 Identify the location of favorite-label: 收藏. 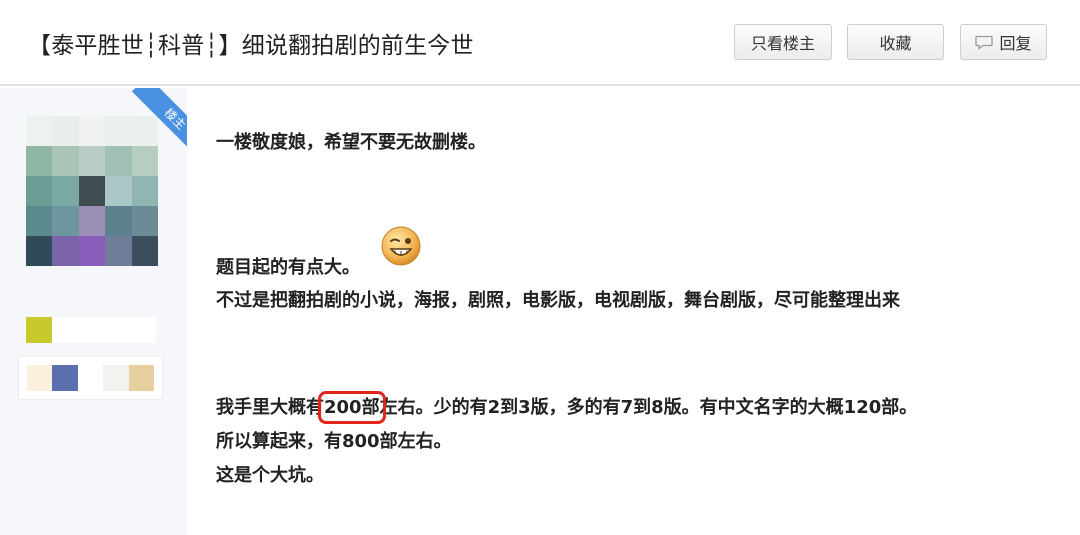
(895, 43).